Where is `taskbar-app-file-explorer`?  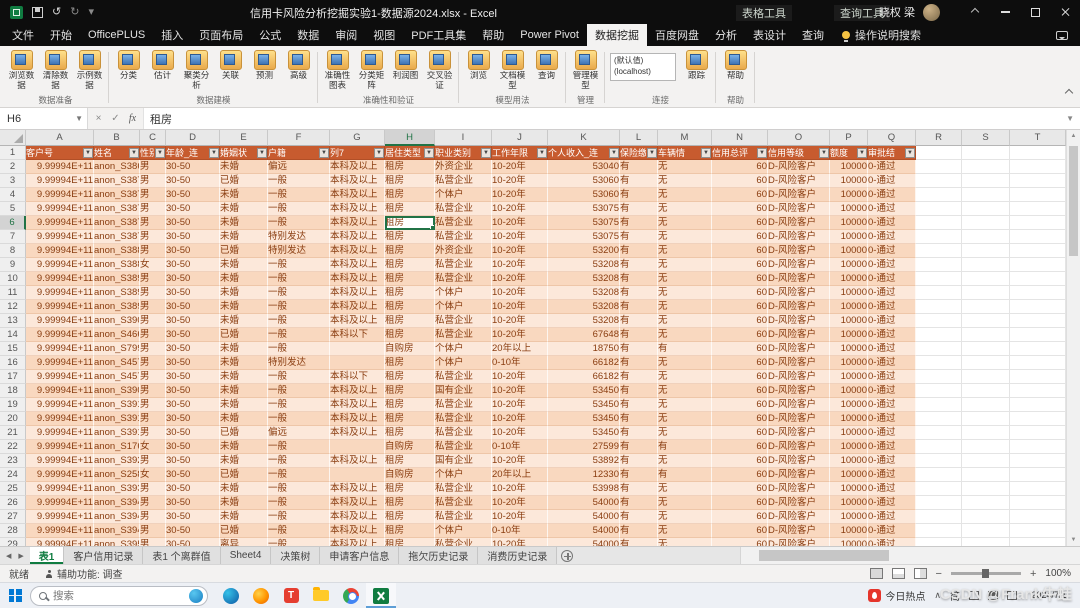 taskbar-app-file-explorer is located at coordinates (321, 595).